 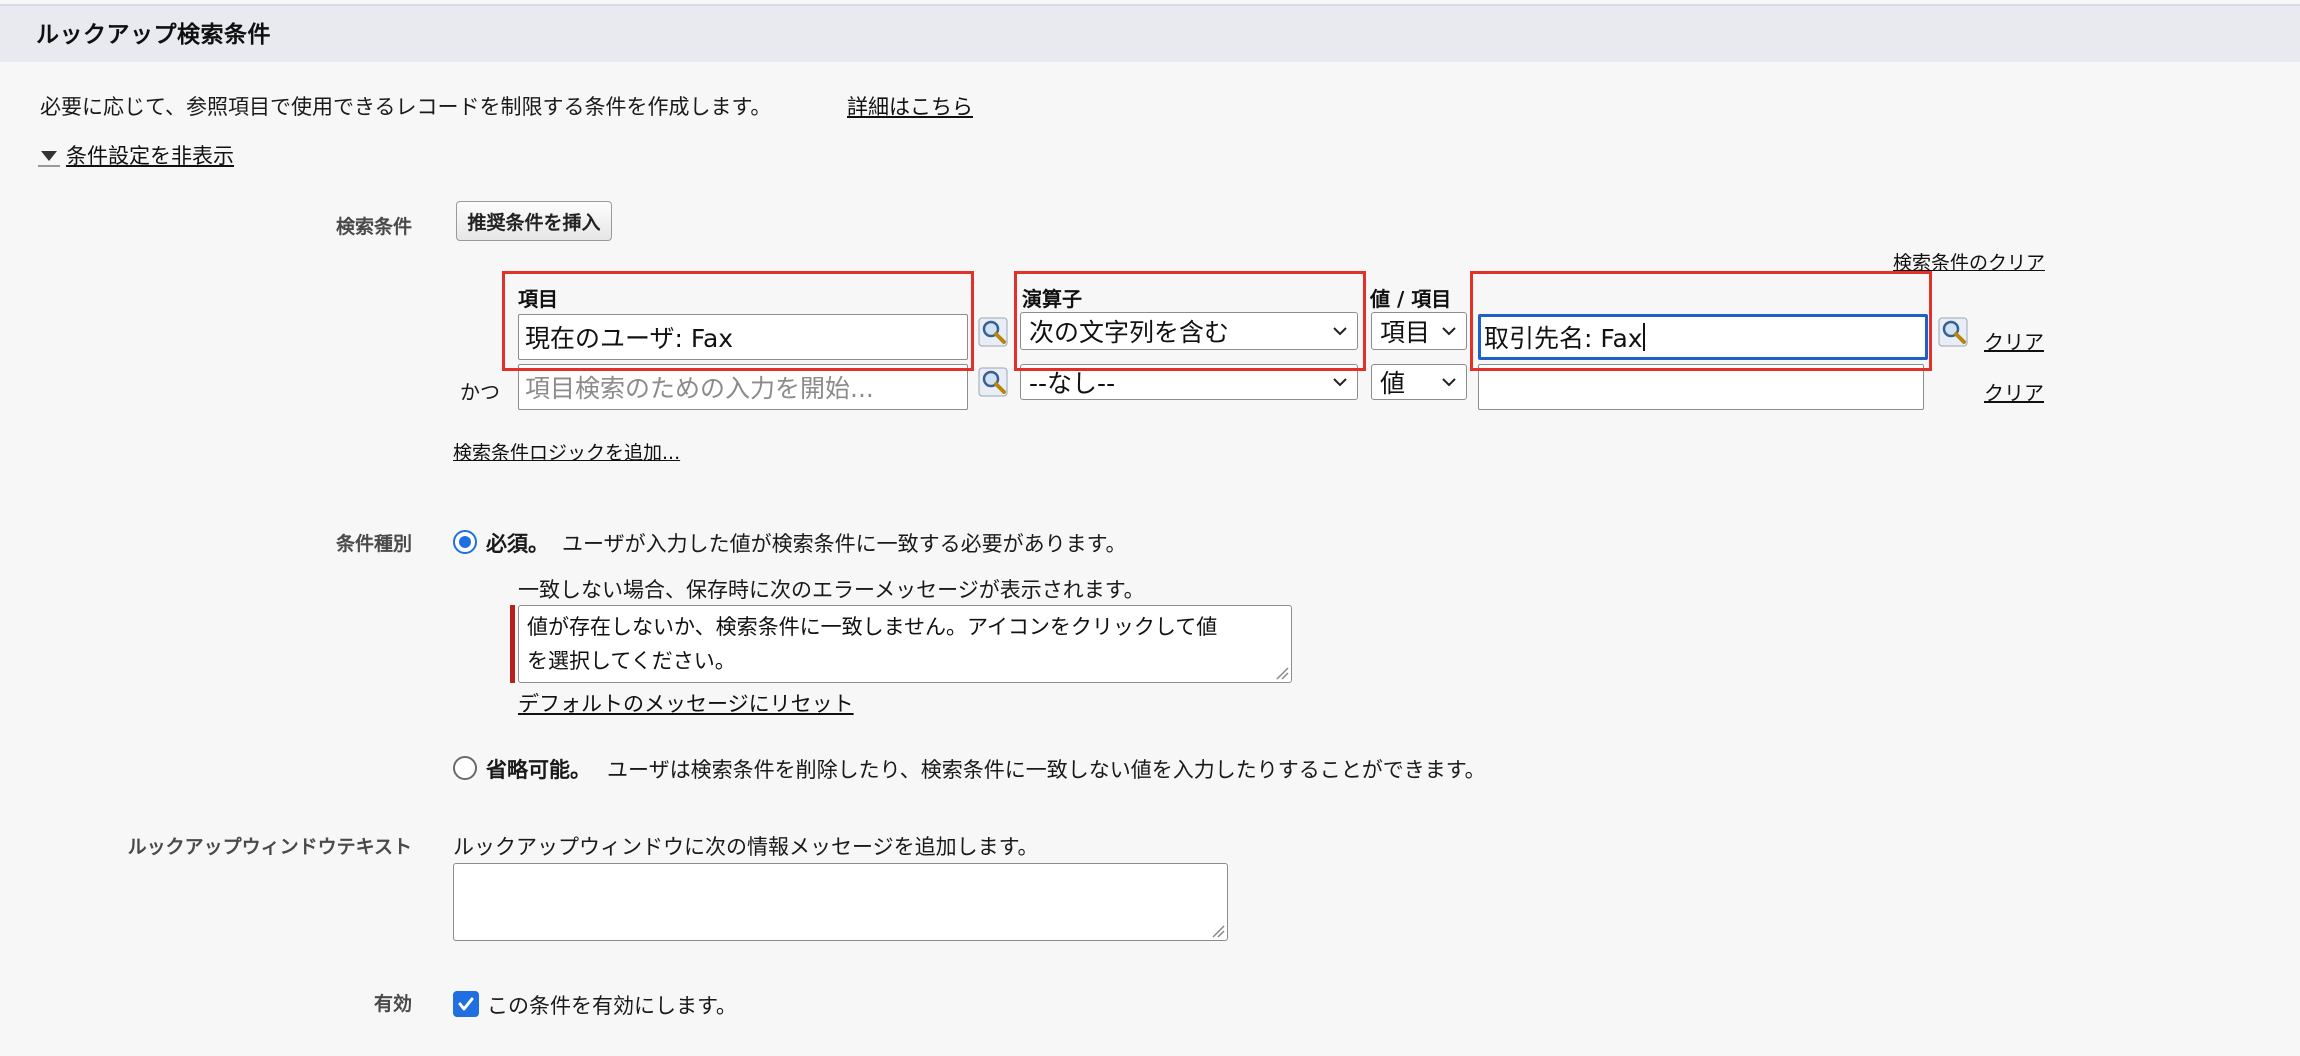 I want to click on optional-title: 省略可能。, so click(x=538, y=770).